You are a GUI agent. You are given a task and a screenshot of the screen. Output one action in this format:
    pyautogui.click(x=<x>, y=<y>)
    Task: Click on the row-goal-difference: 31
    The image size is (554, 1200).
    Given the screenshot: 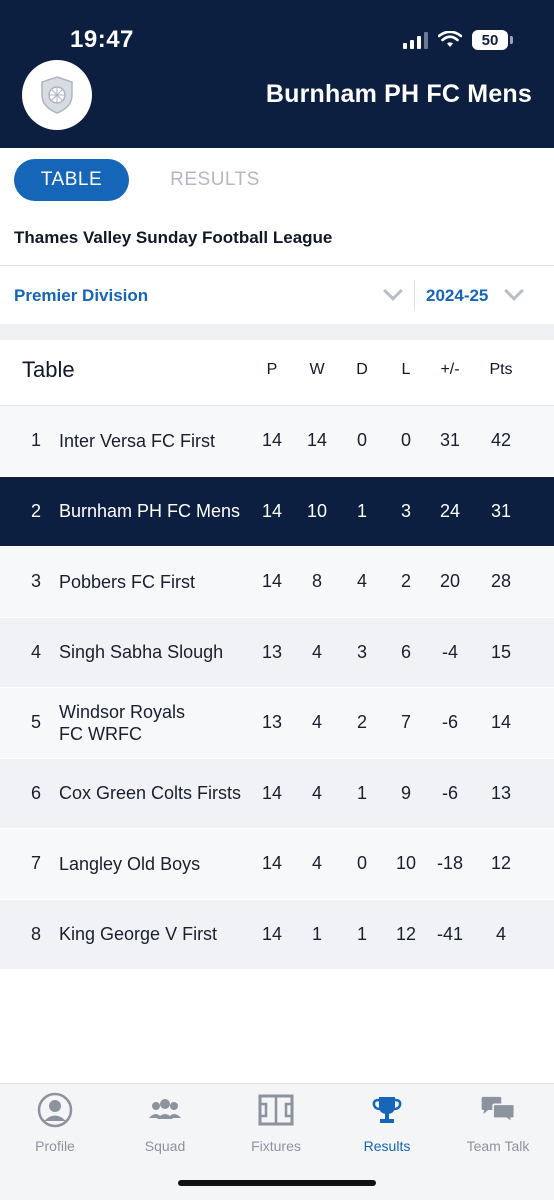 What is the action you would take?
    pyautogui.click(x=450, y=440)
    